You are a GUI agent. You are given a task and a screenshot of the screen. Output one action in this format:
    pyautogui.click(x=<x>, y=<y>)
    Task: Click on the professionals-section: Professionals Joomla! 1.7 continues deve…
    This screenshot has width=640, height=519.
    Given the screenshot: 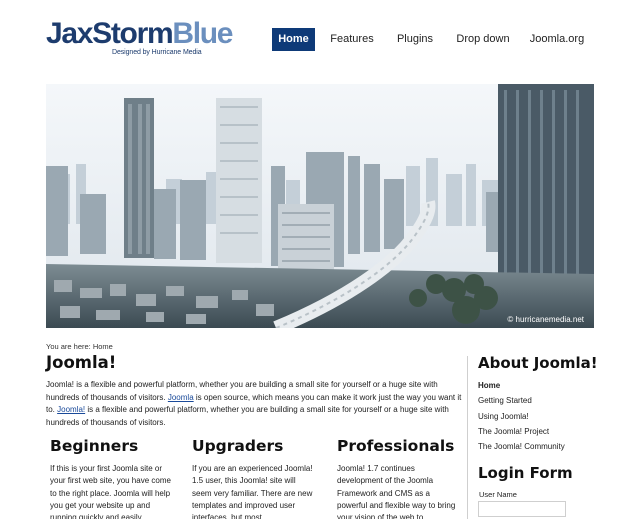 What is the action you would take?
    pyautogui.click(x=399, y=478)
    